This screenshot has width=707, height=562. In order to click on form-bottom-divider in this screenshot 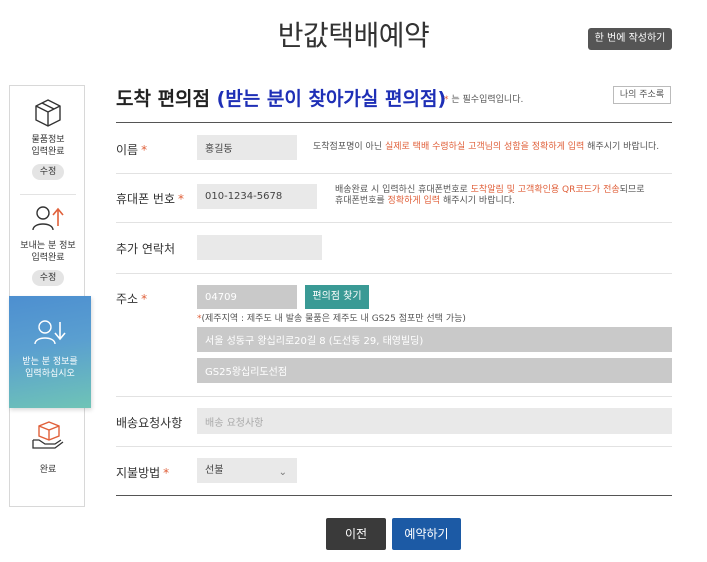, I will do `click(394, 495)`.